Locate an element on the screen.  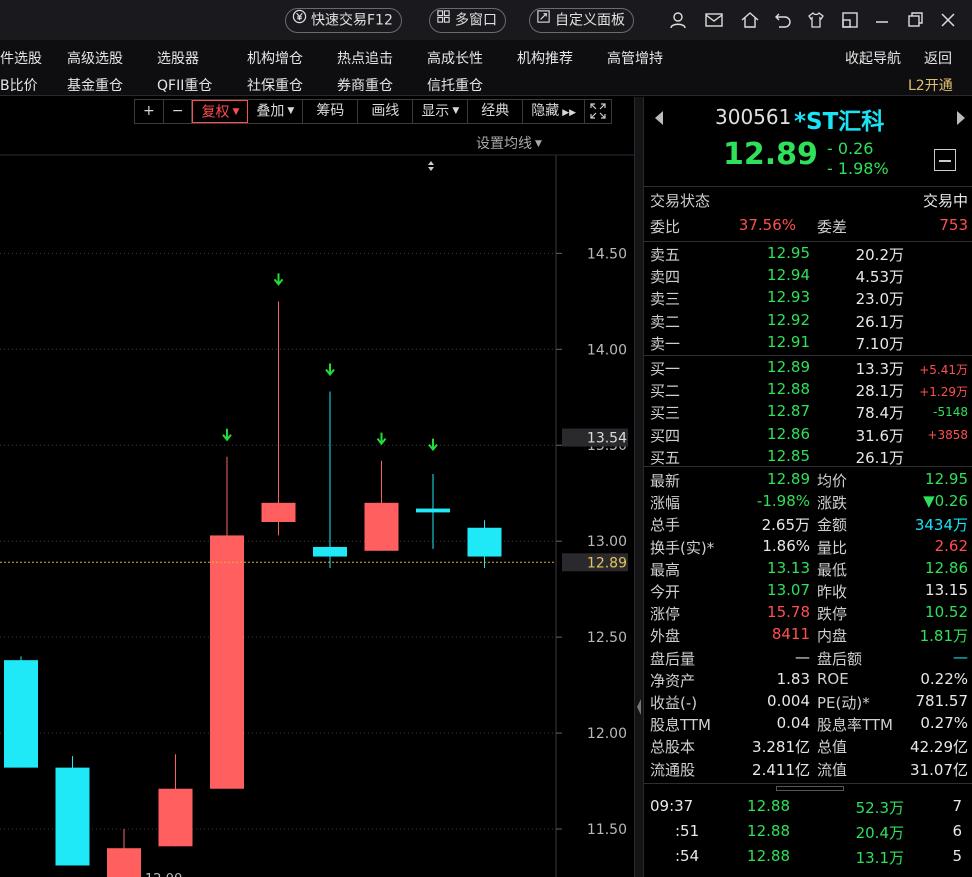
home-icon is located at coordinates (750, 20).